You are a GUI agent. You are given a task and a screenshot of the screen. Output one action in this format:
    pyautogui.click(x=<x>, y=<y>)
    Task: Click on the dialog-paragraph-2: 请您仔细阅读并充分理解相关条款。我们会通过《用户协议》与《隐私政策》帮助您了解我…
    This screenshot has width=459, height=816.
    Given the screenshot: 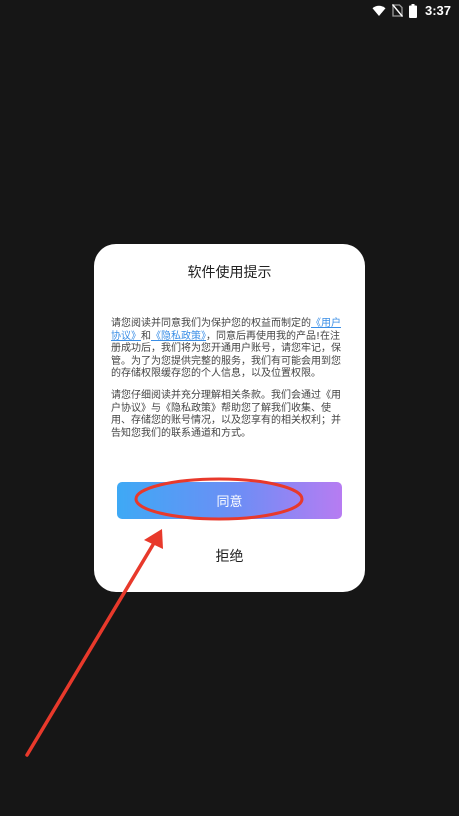 What is the action you would take?
    pyautogui.click(x=226, y=414)
    